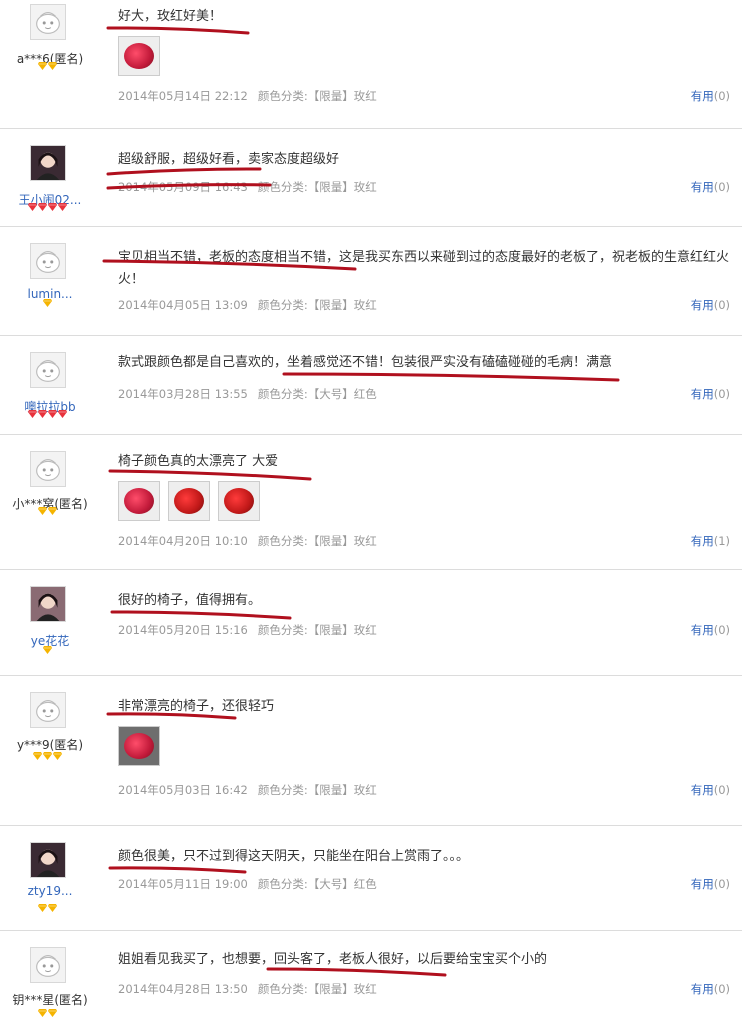 This screenshot has height=1028, width=750. What do you see at coordinates (294, 856) in the screenshot?
I see `review-text: 颜色很美，只不过到得这天阴天，只能坐在阳台上赏雨了。。。` at bounding box center [294, 856].